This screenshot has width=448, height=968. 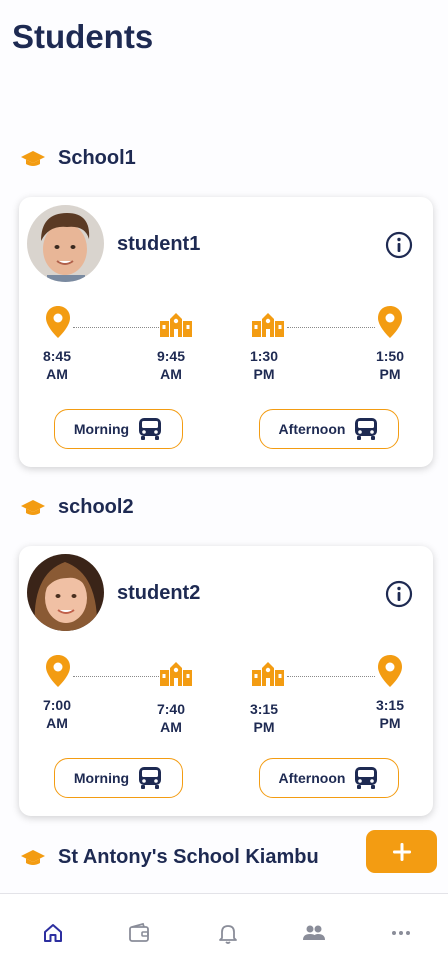 What do you see at coordinates (57, 714) in the screenshot?
I see `pickup-time: 7:00 AM` at bounding box center [57, 714].